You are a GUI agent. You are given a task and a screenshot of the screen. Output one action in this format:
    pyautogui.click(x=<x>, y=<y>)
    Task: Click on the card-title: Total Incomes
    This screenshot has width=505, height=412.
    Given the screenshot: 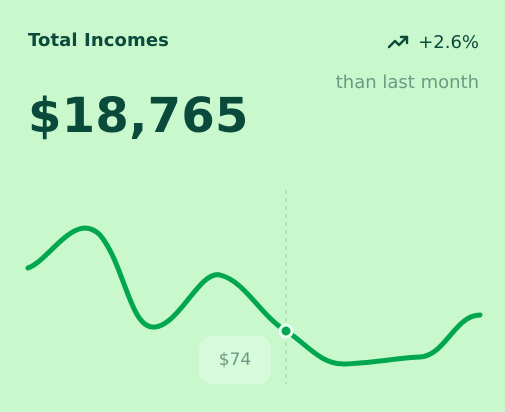 What is the action you would take?
    pyautogui.click(x=98, y=40)
    